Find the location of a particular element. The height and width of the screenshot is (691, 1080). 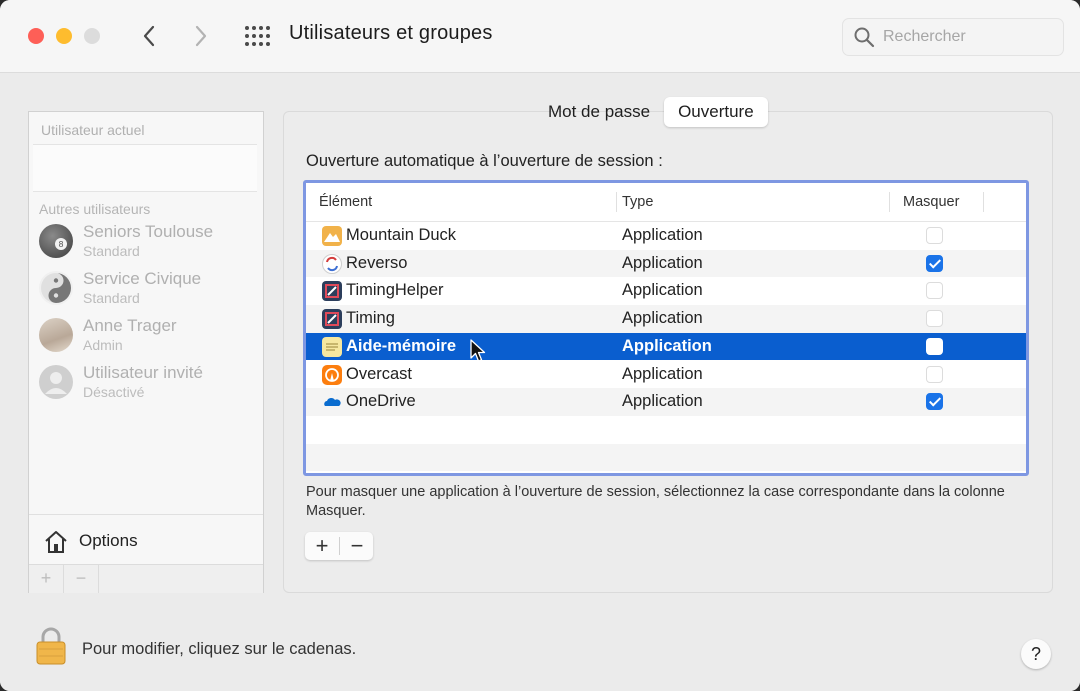

other-users-header: Autres utilisateurs is located at coordinates (95, 209).